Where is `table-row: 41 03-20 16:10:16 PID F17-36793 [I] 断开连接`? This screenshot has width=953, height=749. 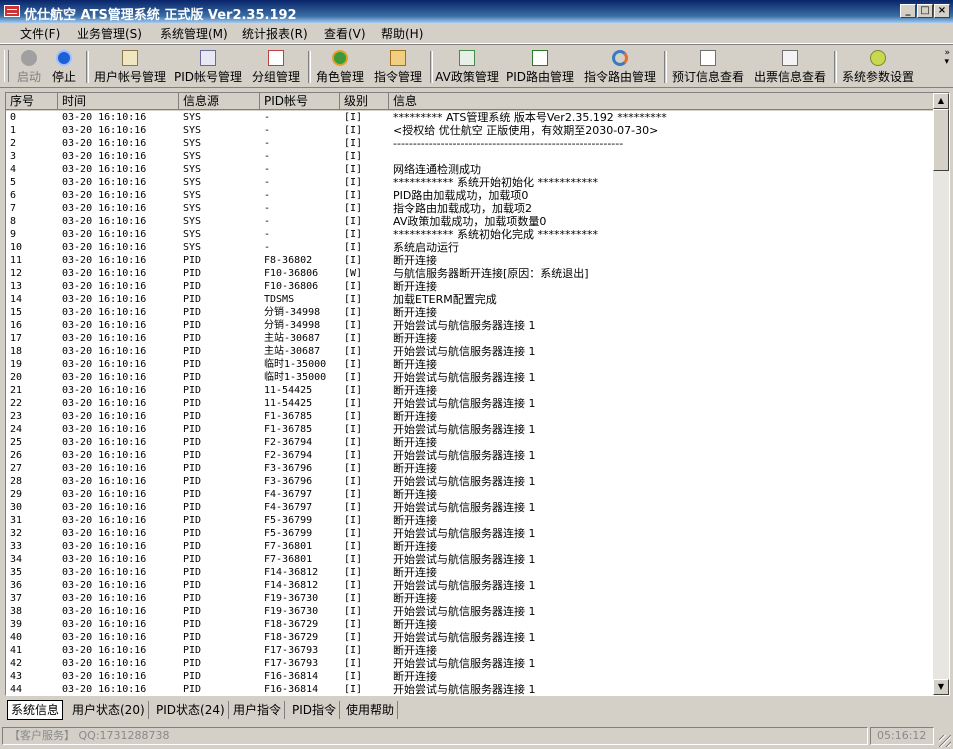 table-row: 41 03-20 16:10:16 PID F17-36793 [I] 断开连接 is located at coordinates (470, 650).